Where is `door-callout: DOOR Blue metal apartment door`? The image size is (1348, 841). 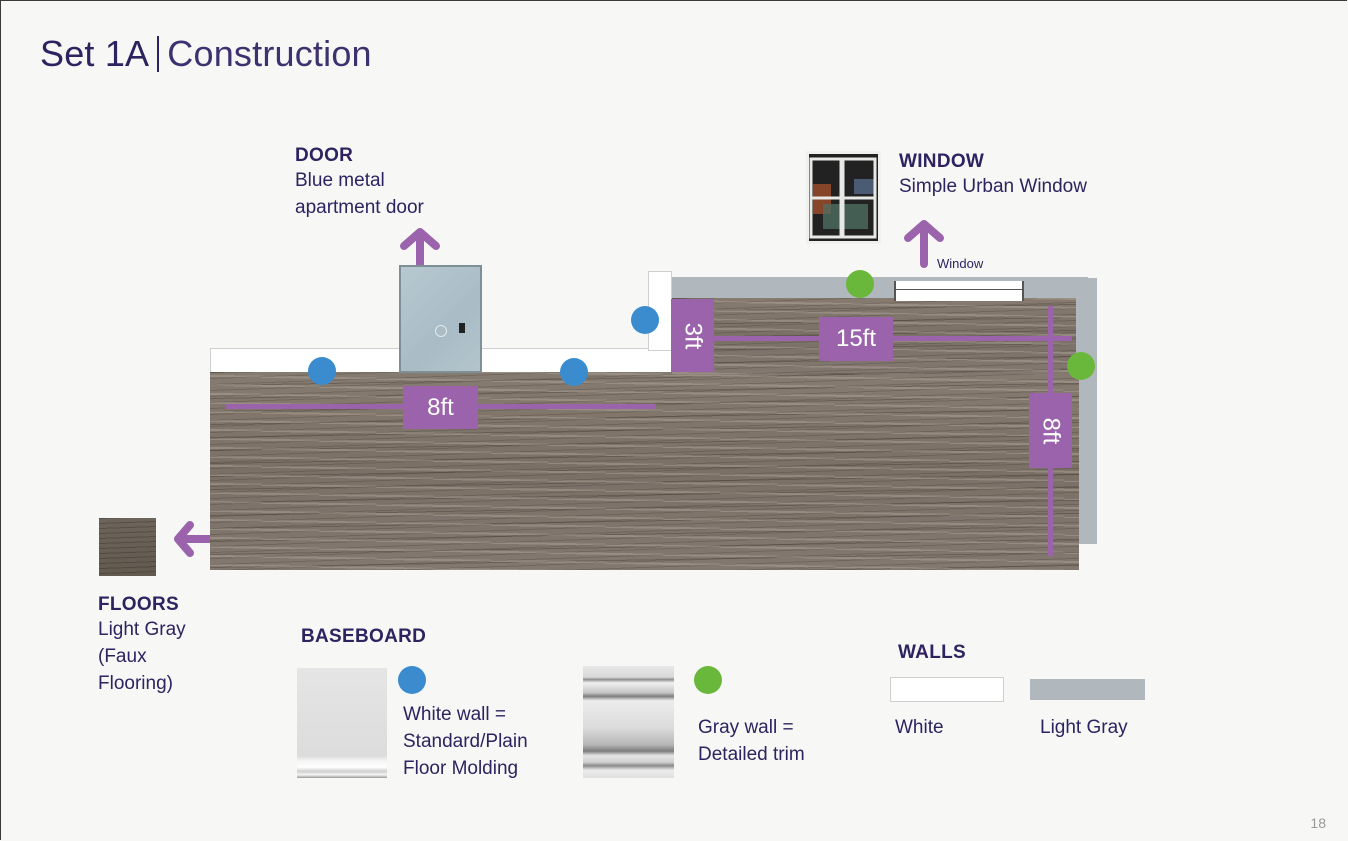
door-callout: DOOR Blue metal apartment door is located at coordinates (359, 183).